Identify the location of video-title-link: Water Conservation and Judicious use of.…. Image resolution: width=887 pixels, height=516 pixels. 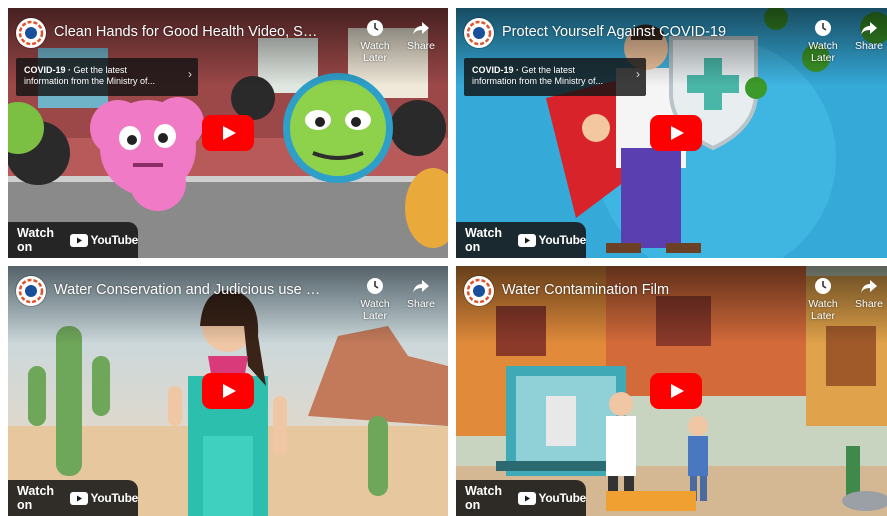
(189, 290).